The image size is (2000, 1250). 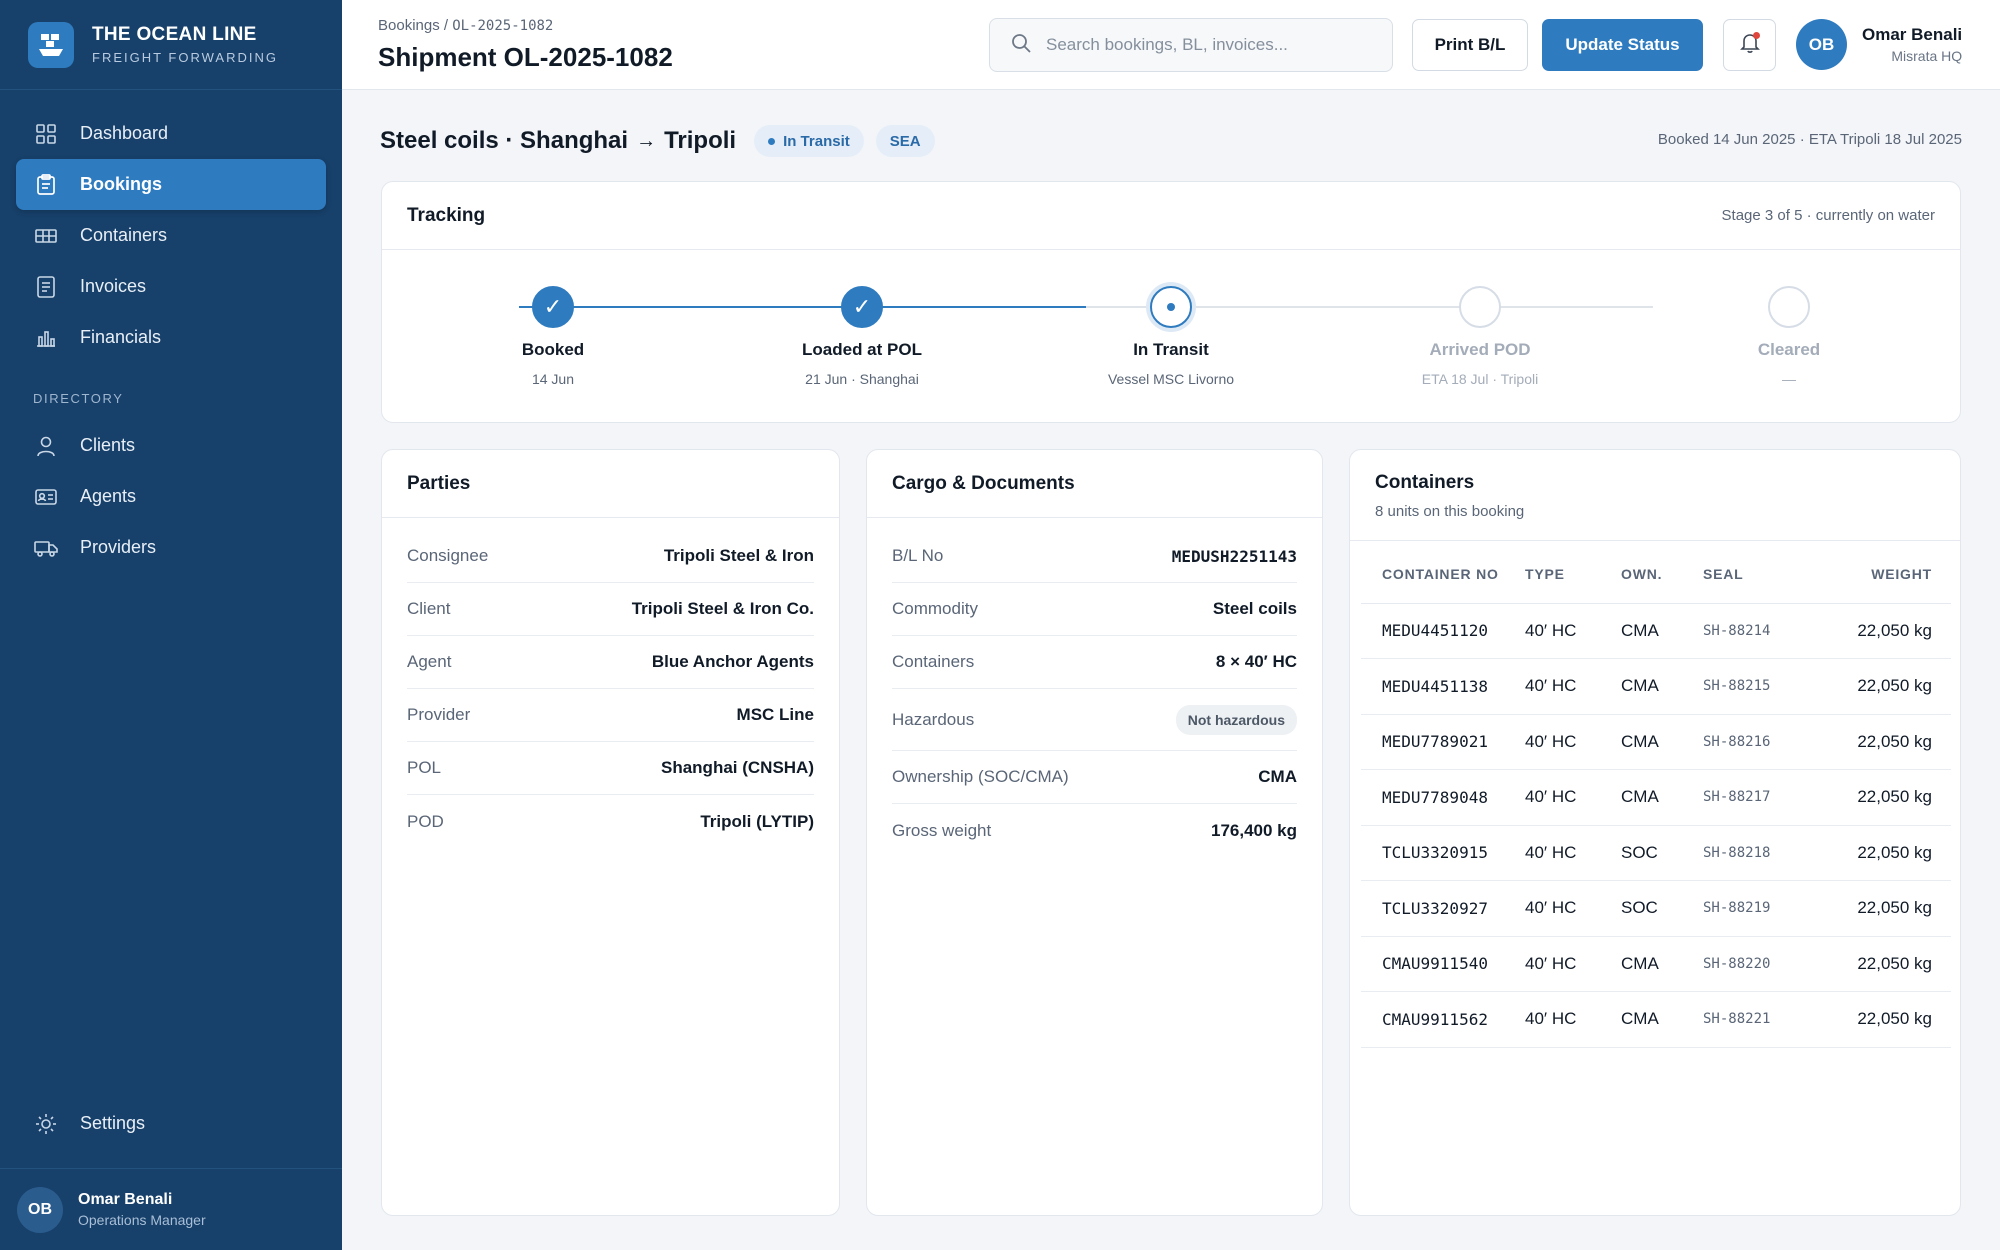 I want to click on route-origin: Steel coils · Shanghai, so click(x=504, y=140).